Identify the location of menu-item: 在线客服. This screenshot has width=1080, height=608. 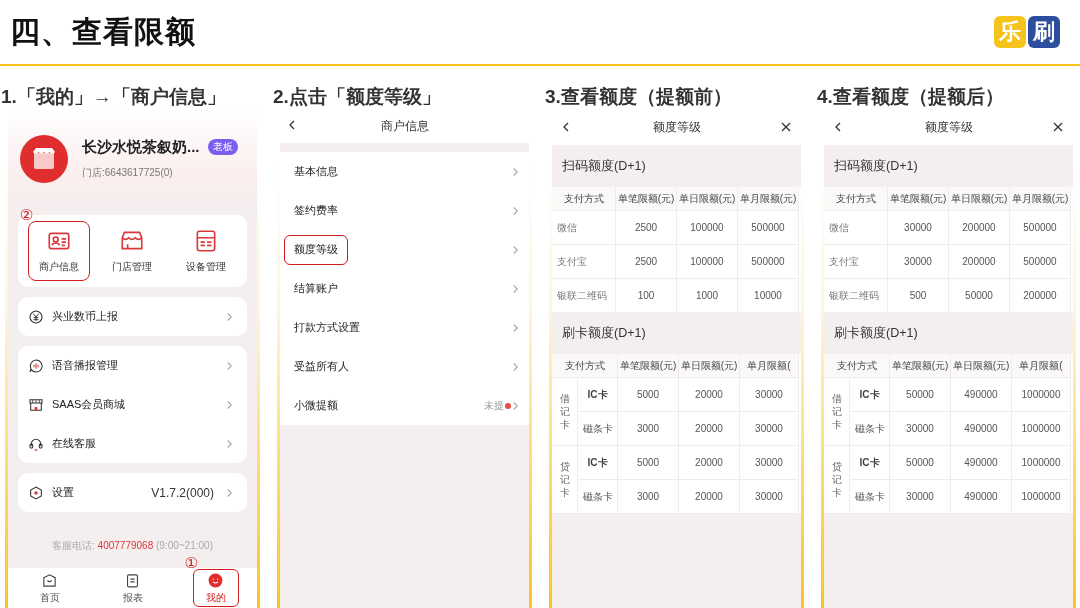
(132, 443).